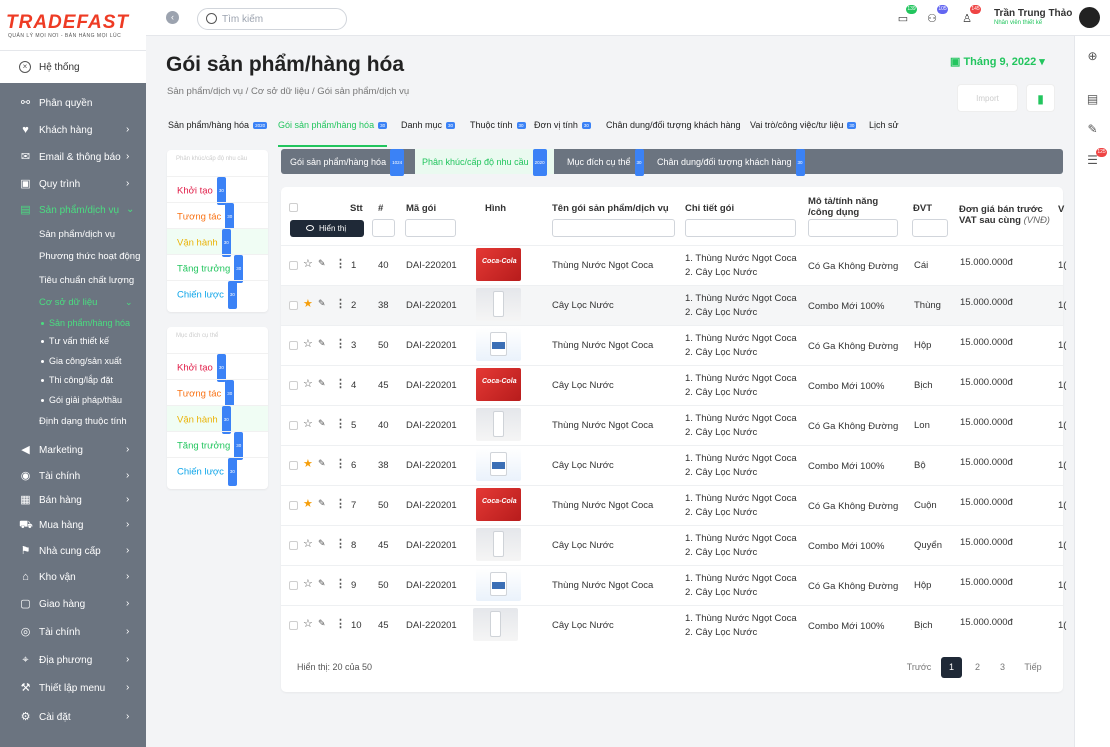  Describe the element at coordinates (279, 19) in the screenshot. I see `search-input` at that location.